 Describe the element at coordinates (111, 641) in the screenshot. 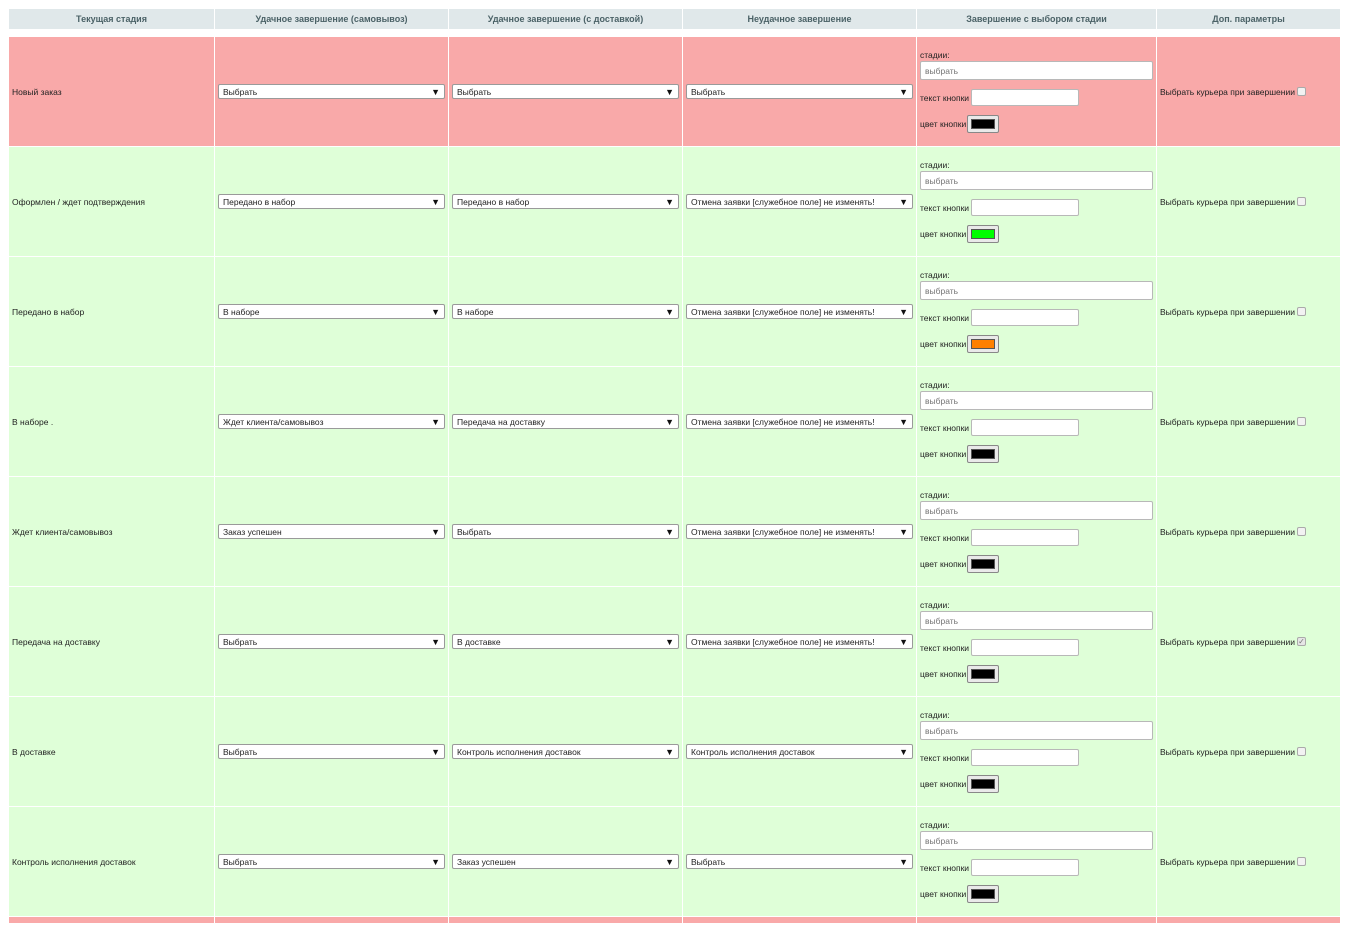

I see `current-stage-cell: Передача на доставку` at that location.